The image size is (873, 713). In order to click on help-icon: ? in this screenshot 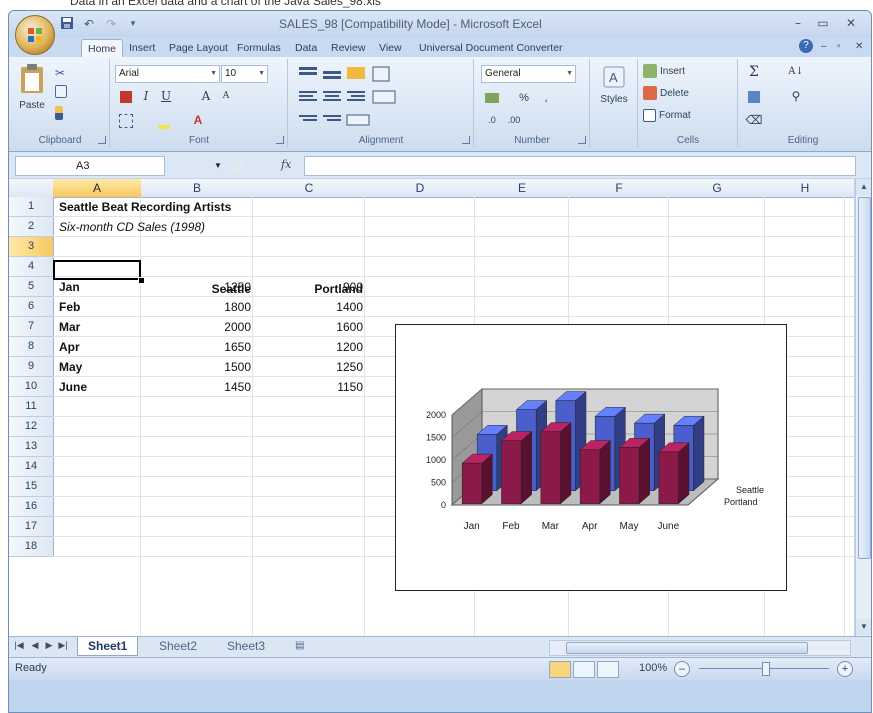, I will do `click(806, 46)`.